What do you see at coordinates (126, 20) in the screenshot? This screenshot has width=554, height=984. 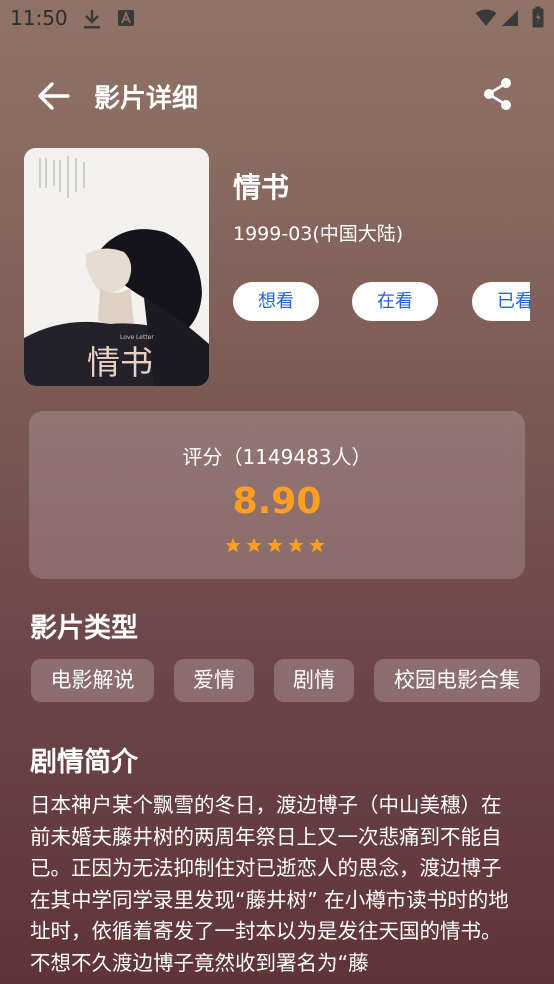 I see `a-icon` at bounding box center [126, 20].